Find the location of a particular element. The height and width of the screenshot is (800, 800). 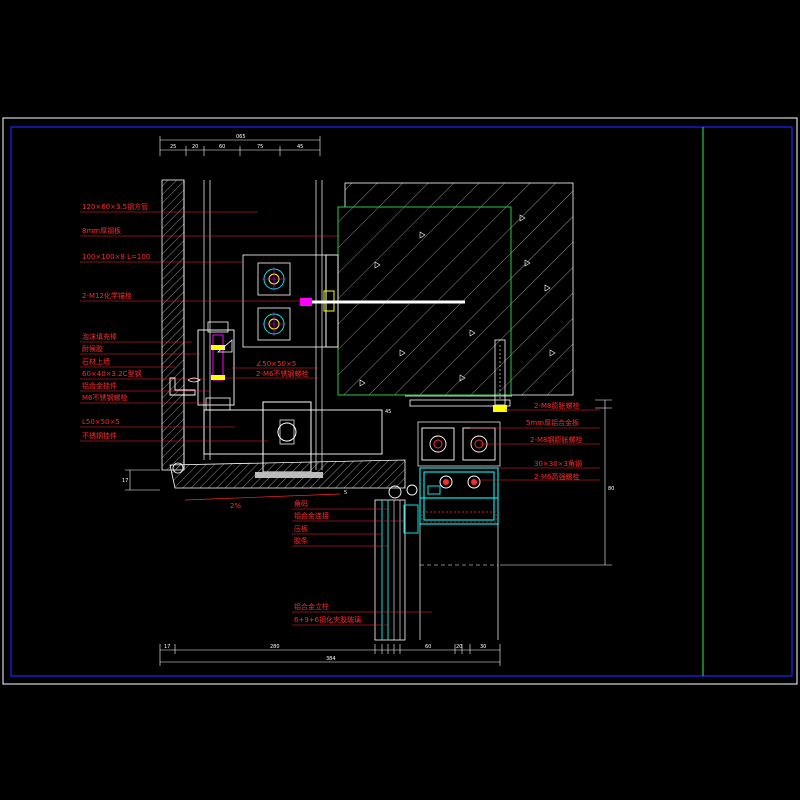

hanger-bracket is located at coordinates (216, 366).